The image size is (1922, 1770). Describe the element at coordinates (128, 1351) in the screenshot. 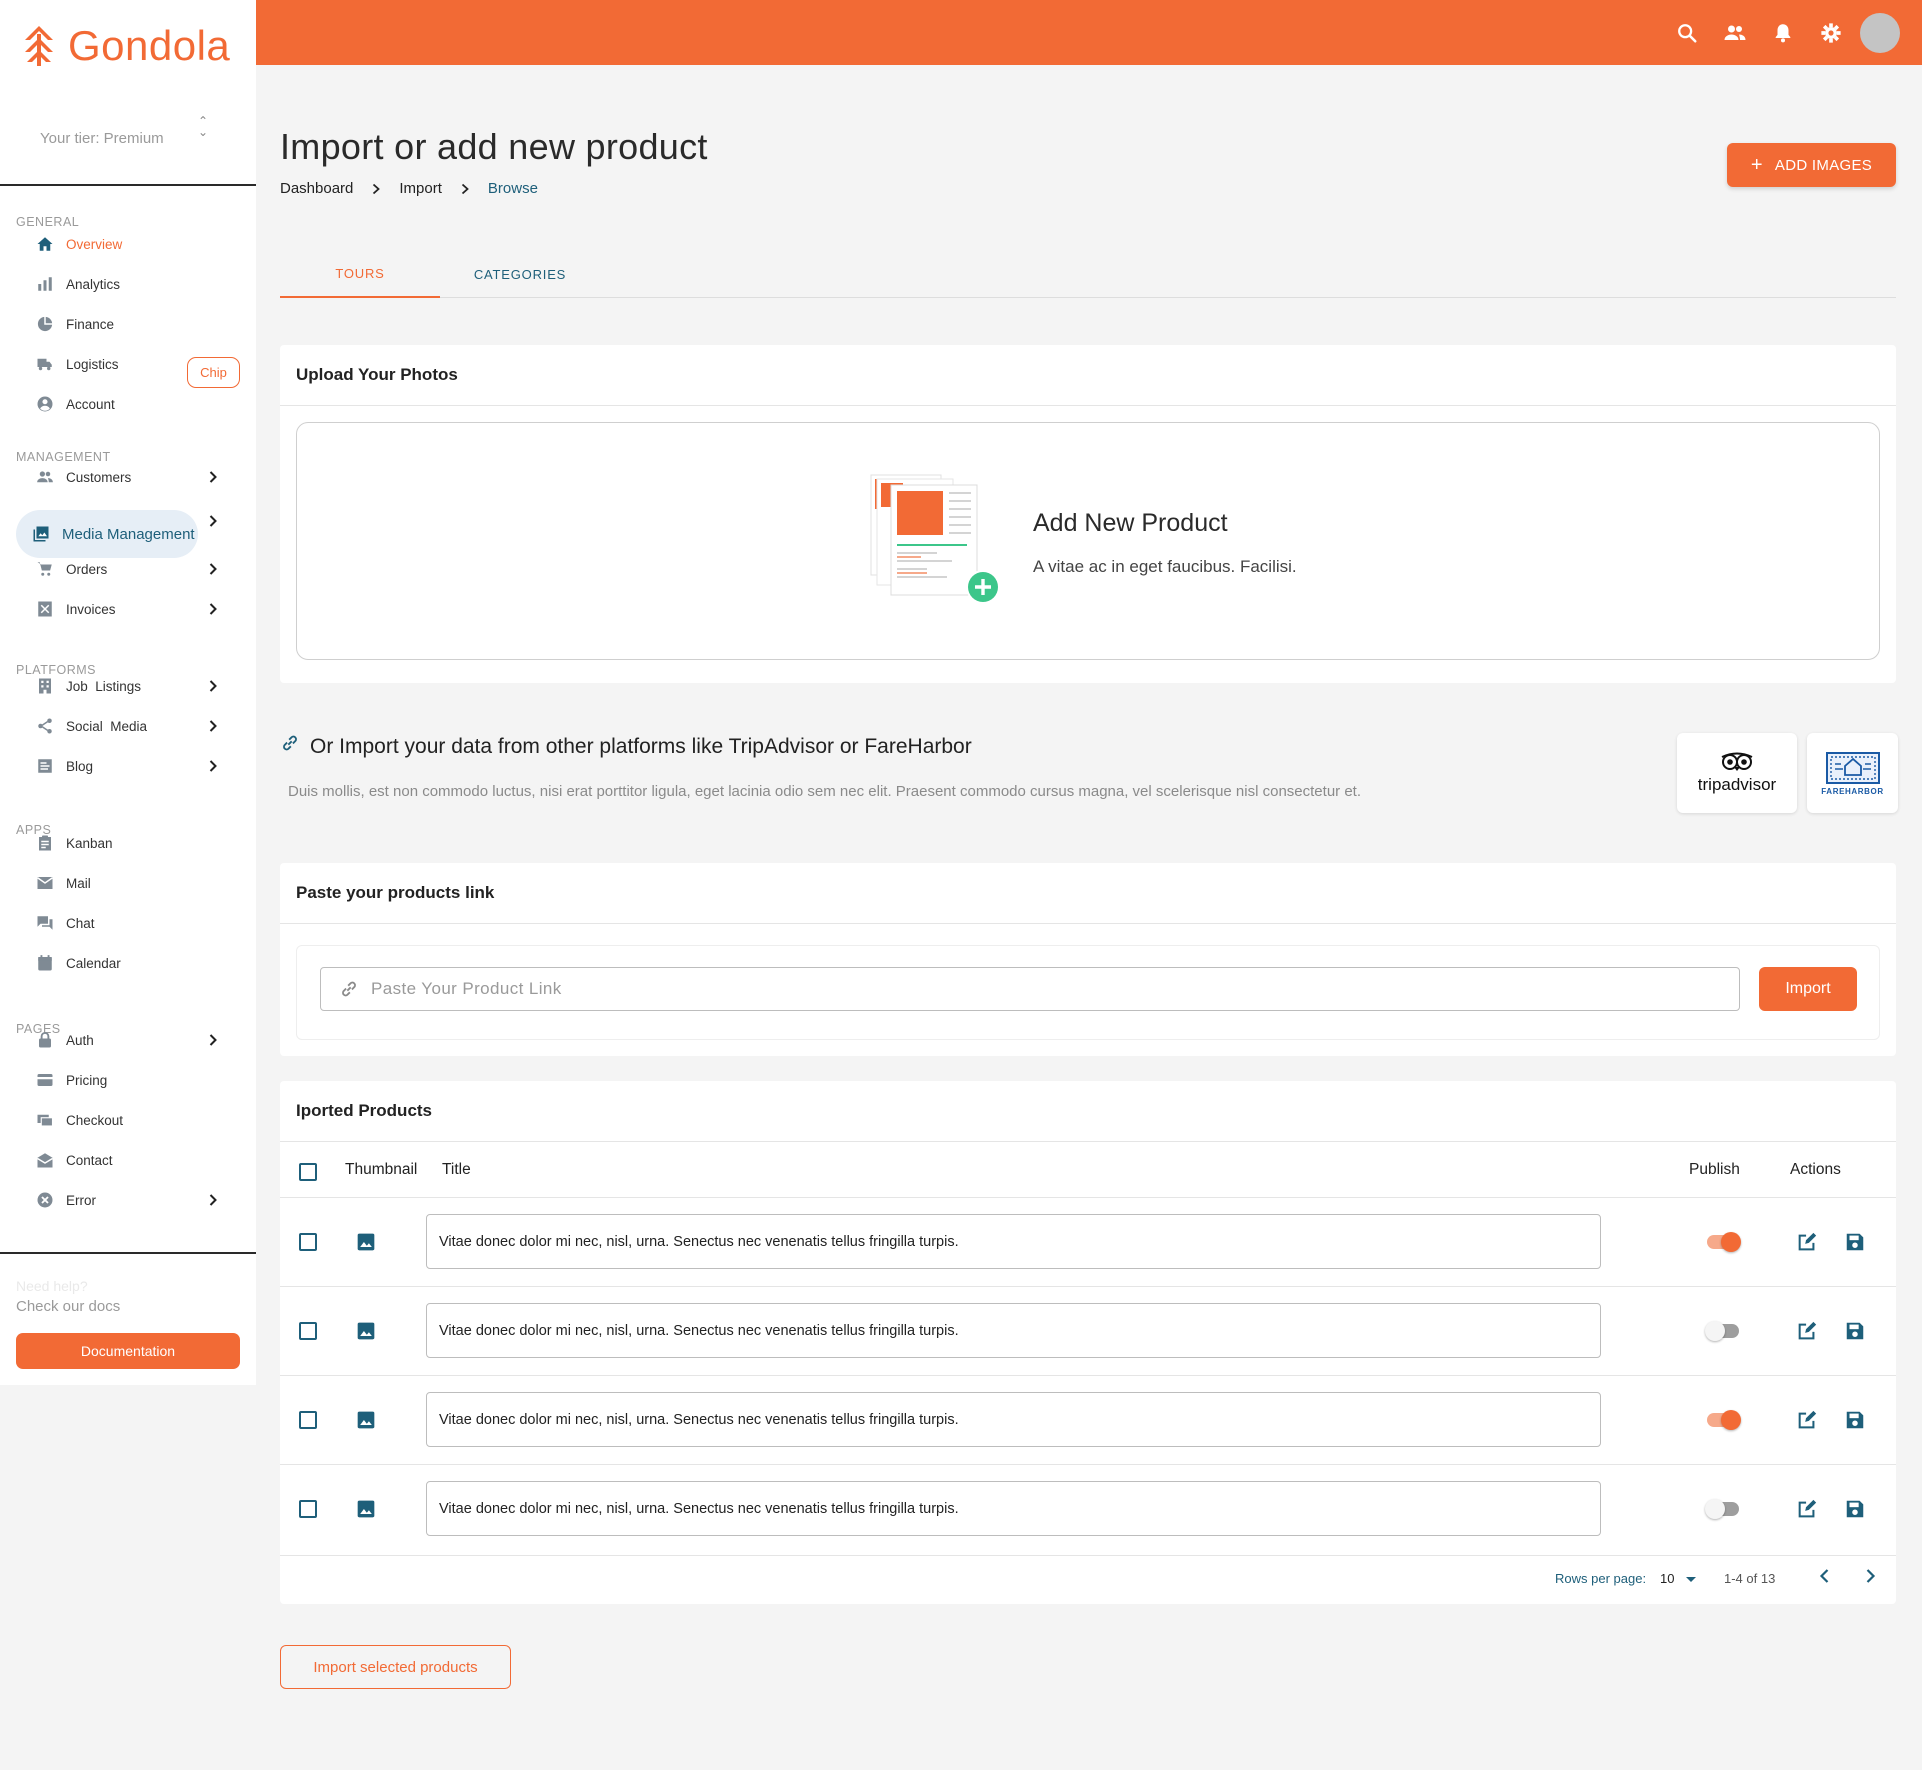

I see `documentation-button: Documentation` at that location.